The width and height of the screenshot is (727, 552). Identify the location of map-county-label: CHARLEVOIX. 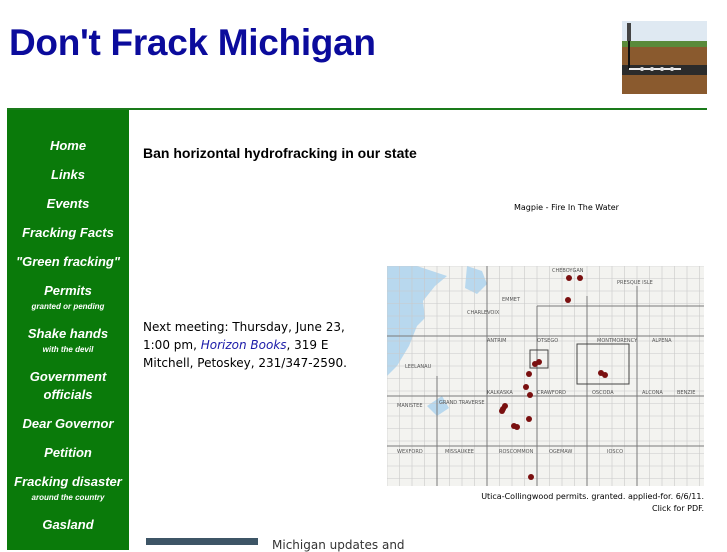
(483, 313).